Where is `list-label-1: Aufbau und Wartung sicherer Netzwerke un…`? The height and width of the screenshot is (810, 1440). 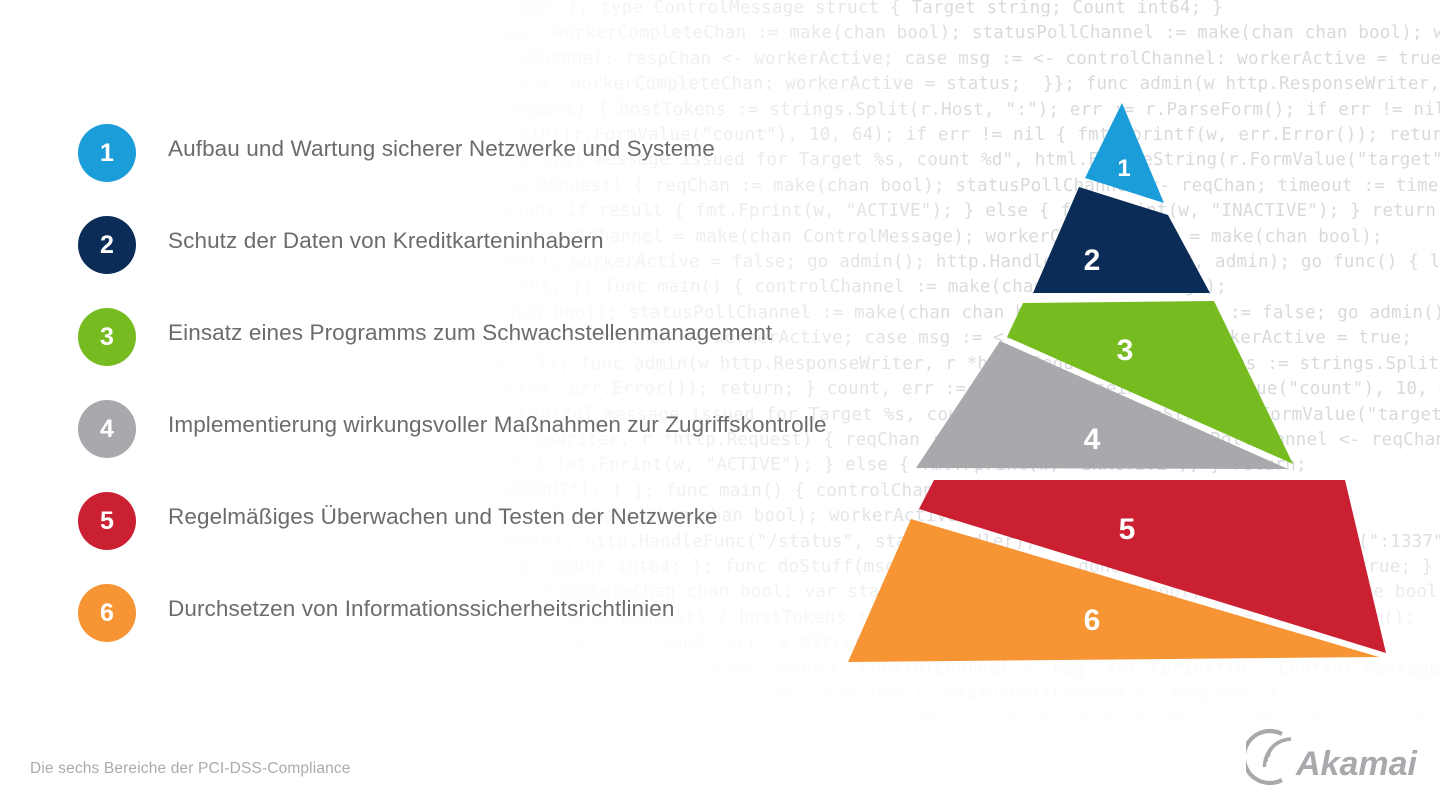
list-label-1: Aufbau und Wartung sicherer Netzwerke un… is located at coordinates (441, 148).